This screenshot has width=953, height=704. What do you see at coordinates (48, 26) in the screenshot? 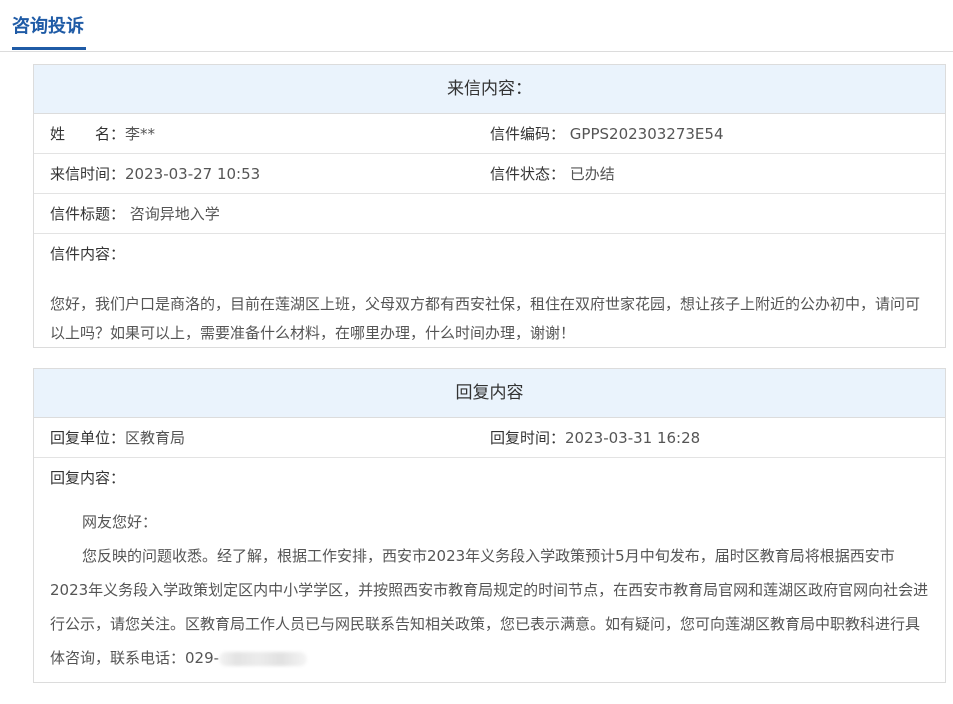
I see `page-title: 咨询投诉` at bounding box center [48, 26].